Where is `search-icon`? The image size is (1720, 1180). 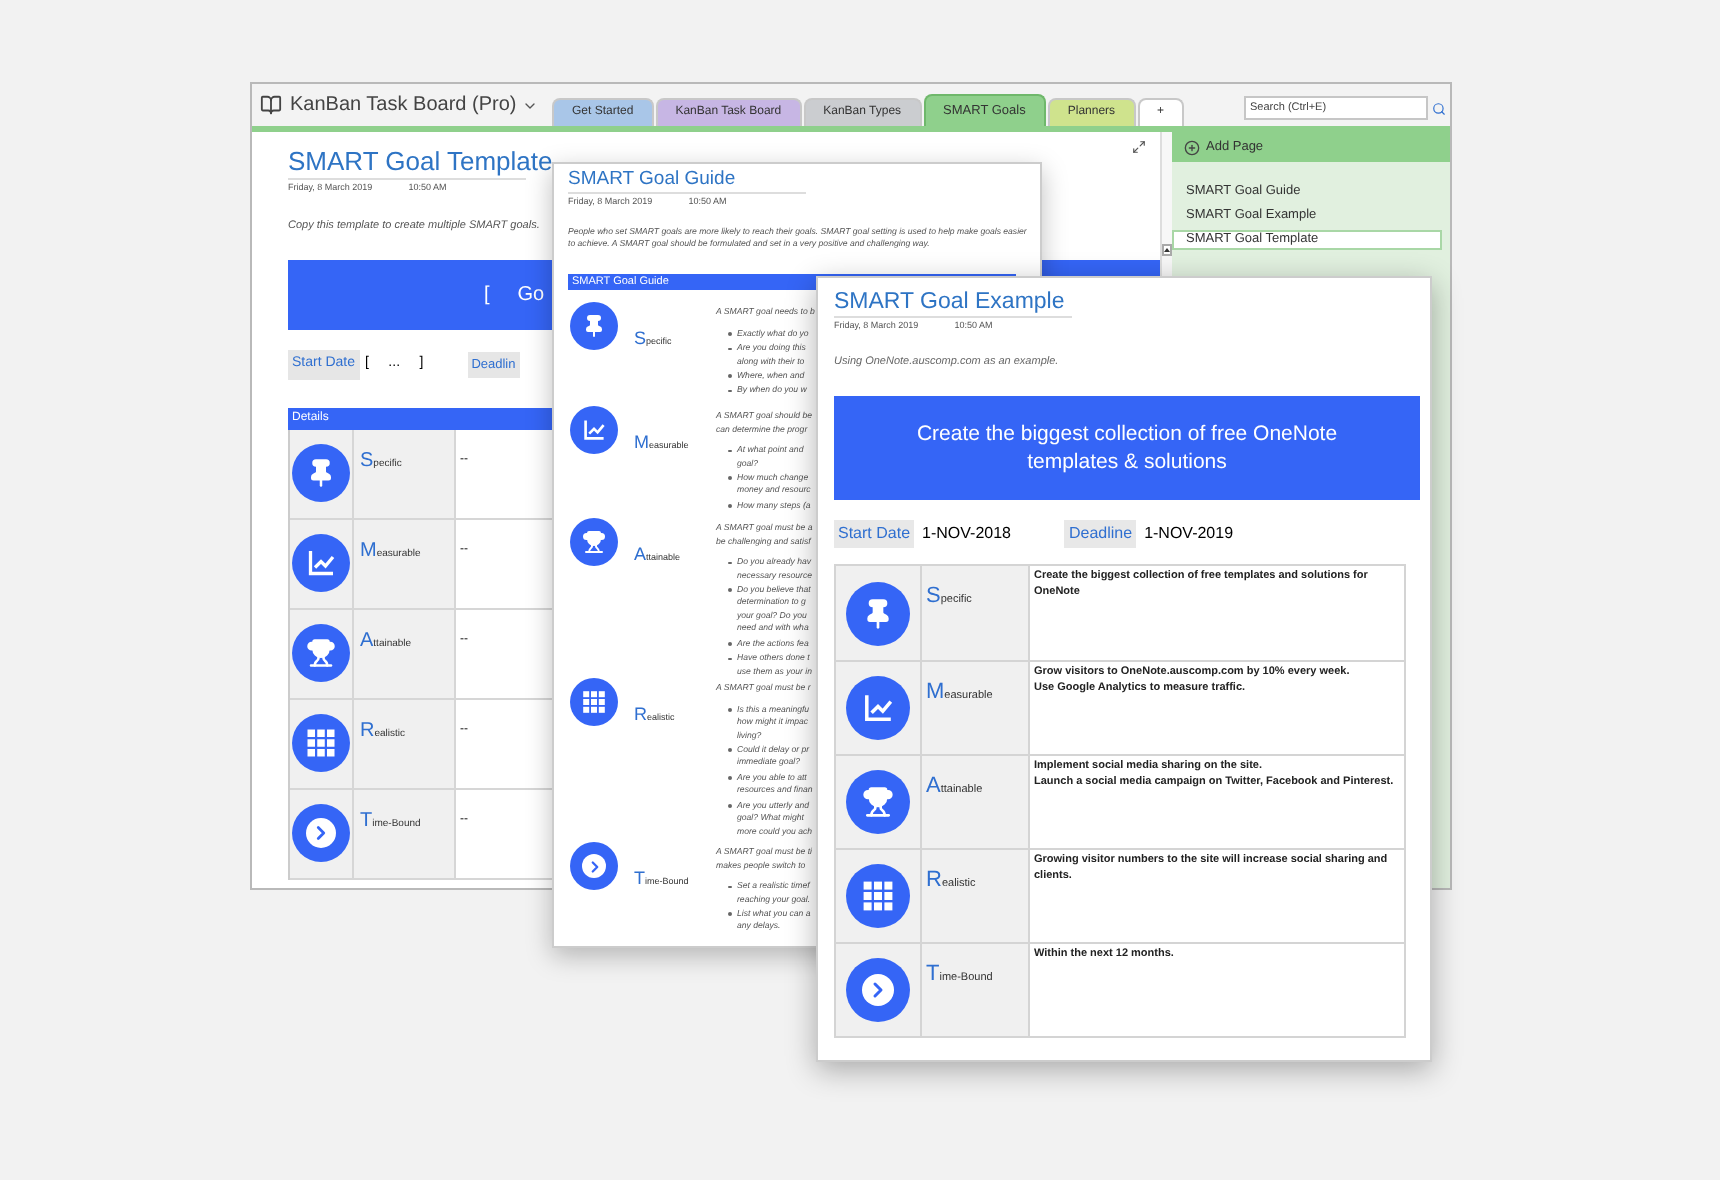 search-icon is located at coordinates (1439, 108).